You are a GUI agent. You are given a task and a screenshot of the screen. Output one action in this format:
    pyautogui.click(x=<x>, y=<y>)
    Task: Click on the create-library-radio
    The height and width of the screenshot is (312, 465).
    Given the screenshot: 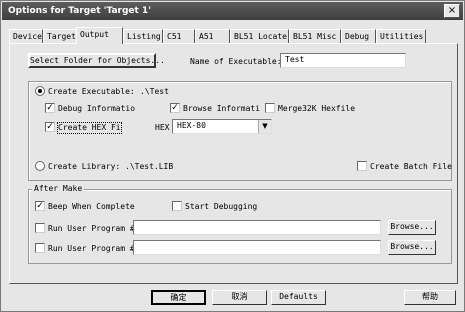 What is the action you would take?
    pyautogui.click(x=40, y=166)
    